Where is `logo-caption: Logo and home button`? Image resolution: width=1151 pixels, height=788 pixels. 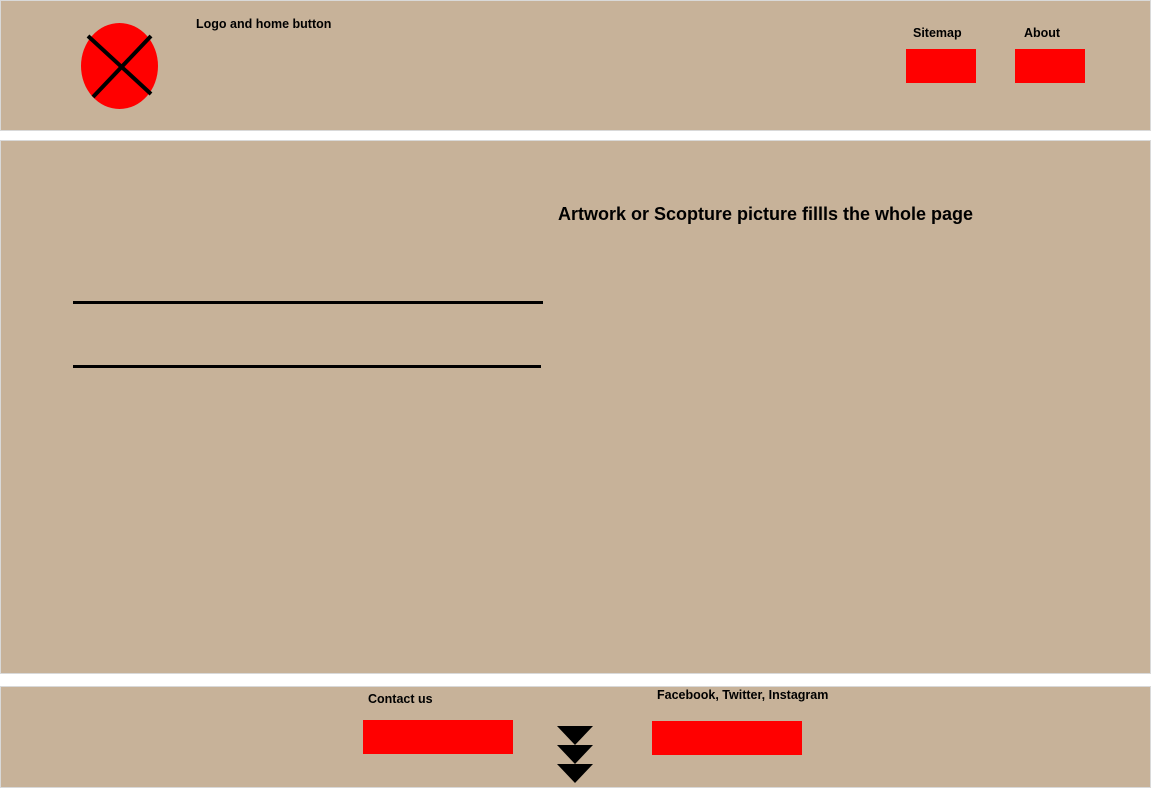
logo-caption: Logo and home button is located at coordinates (264, 24).